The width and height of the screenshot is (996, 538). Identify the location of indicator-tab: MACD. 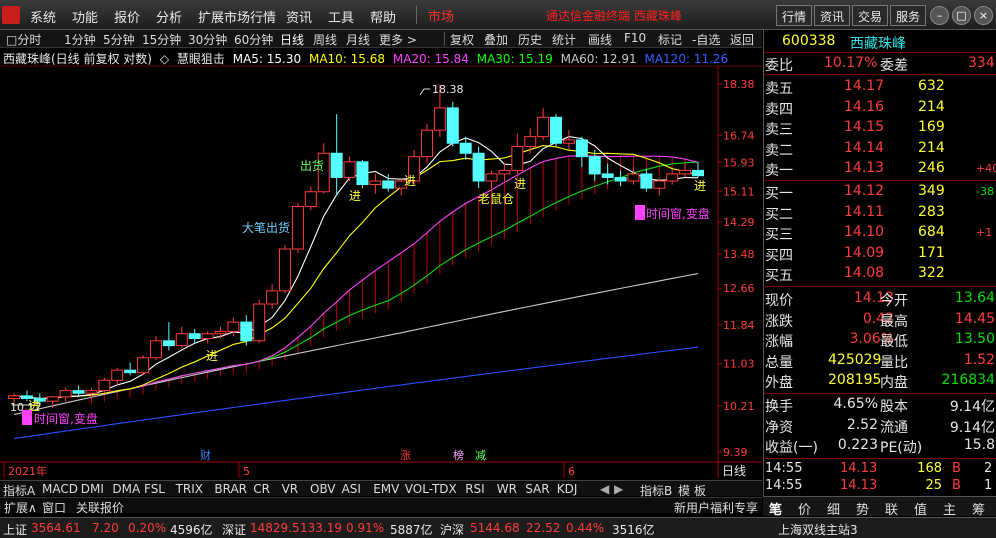
(60, 489).